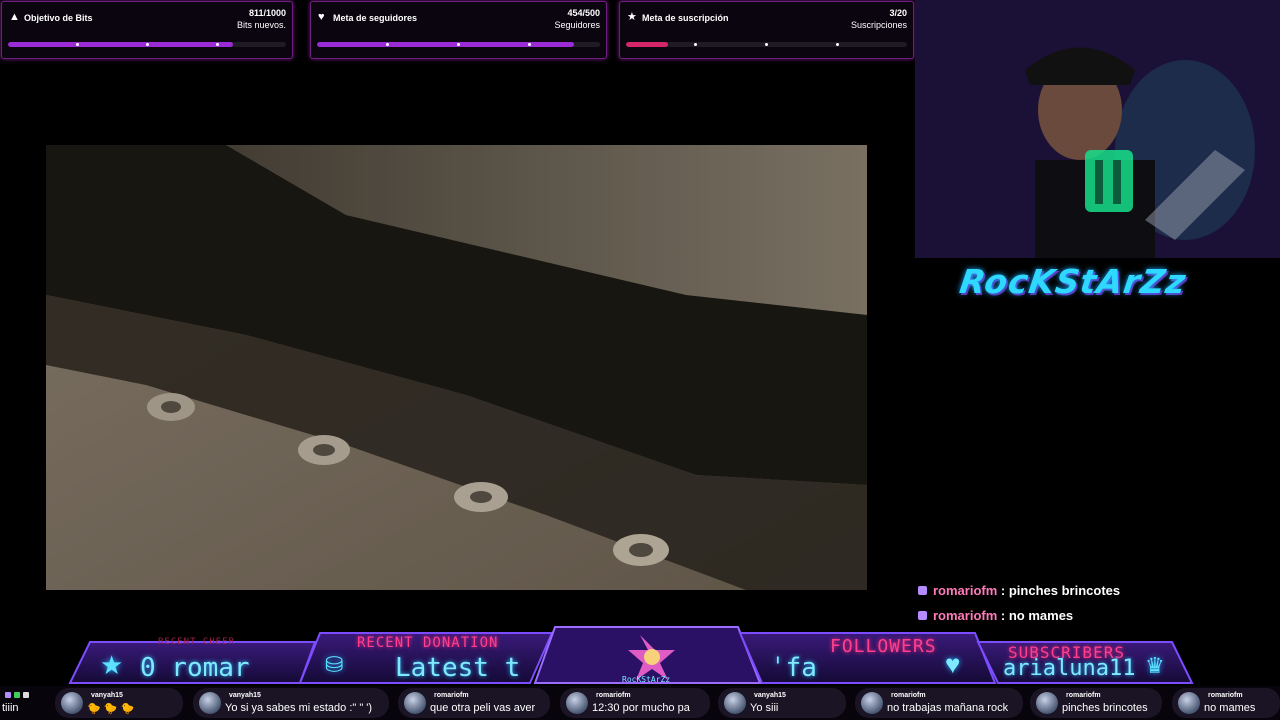  I want to click on followers-goal-count: 454/500, so click(583, 13).